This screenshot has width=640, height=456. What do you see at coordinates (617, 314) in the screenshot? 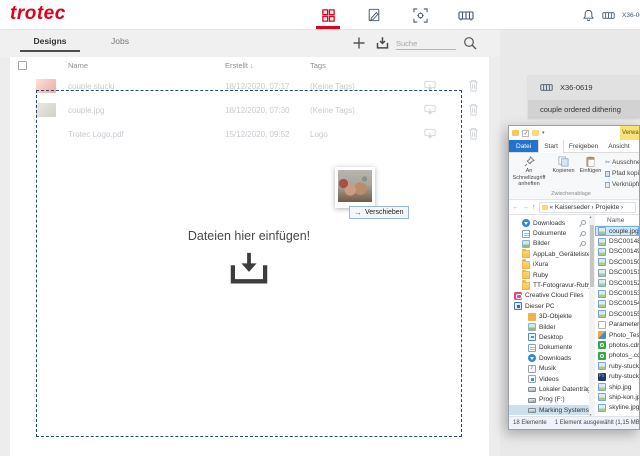
I see `file-item: DSC00155.J` at bounding box center [617, 314].